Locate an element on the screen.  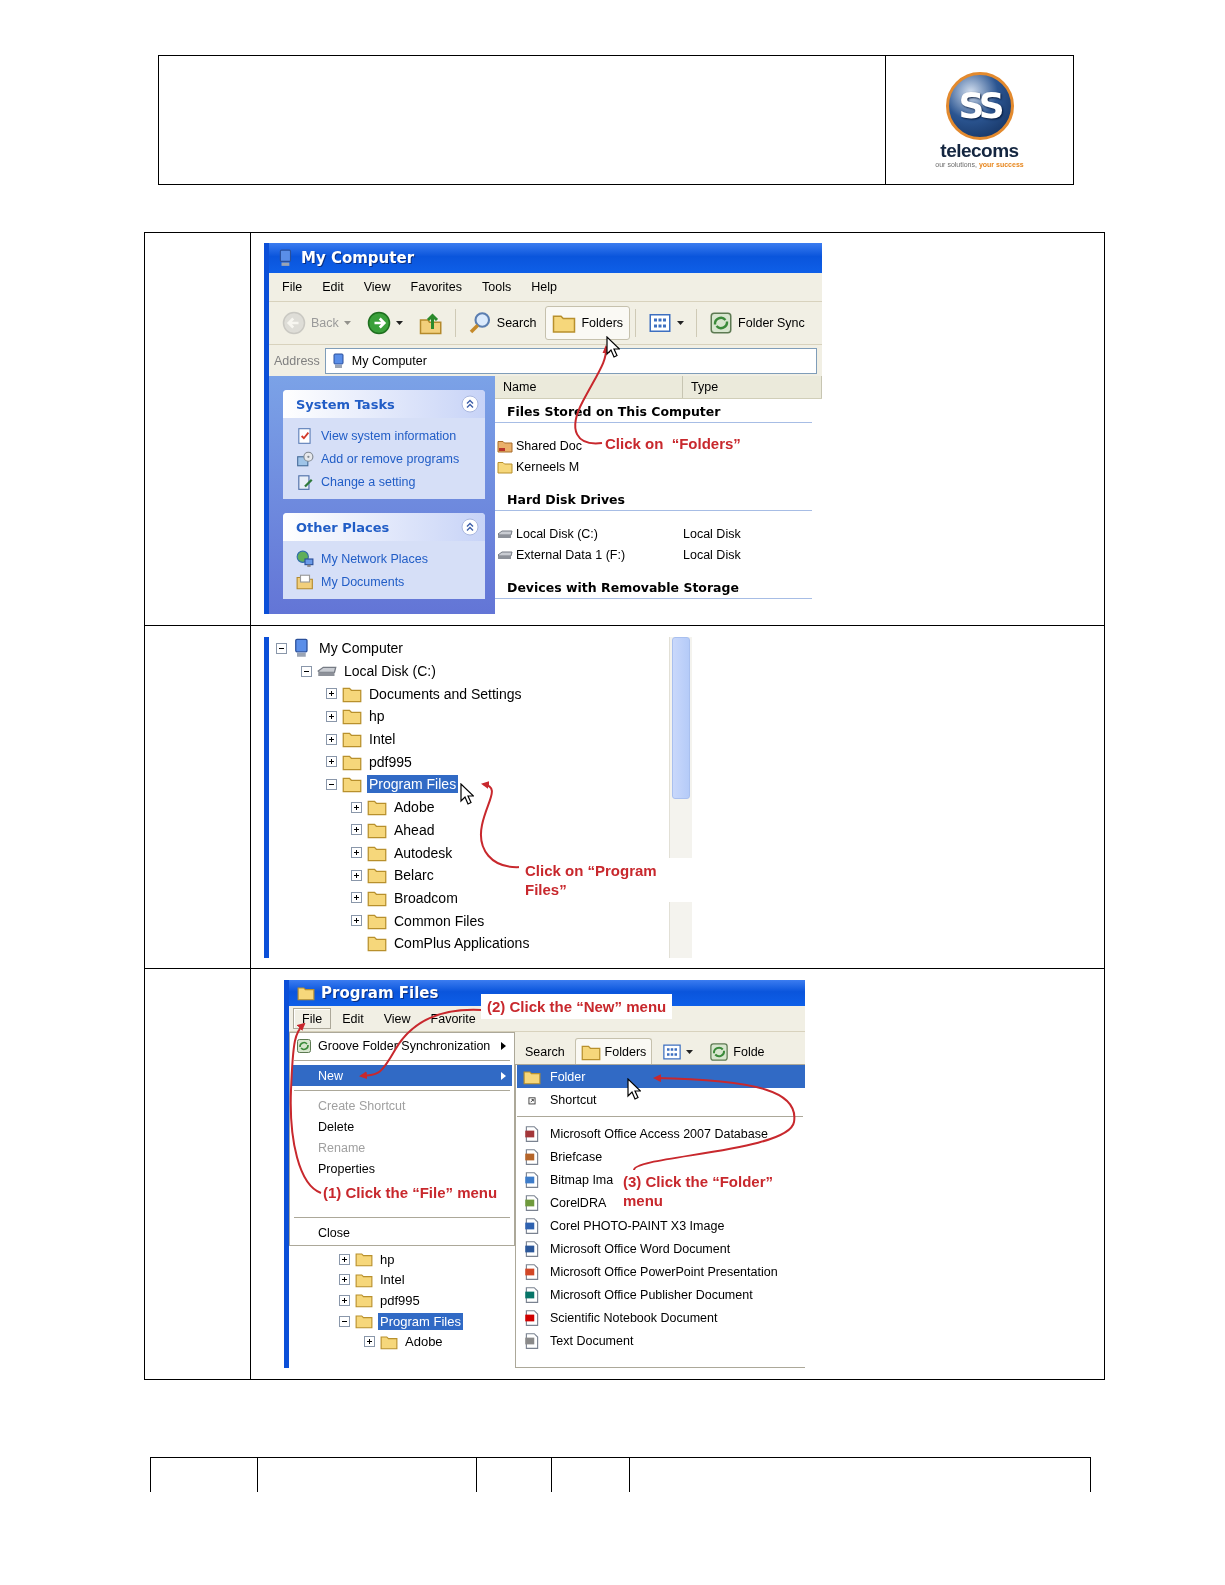
tree-item: My Computer is located at coordinates (361, 648).